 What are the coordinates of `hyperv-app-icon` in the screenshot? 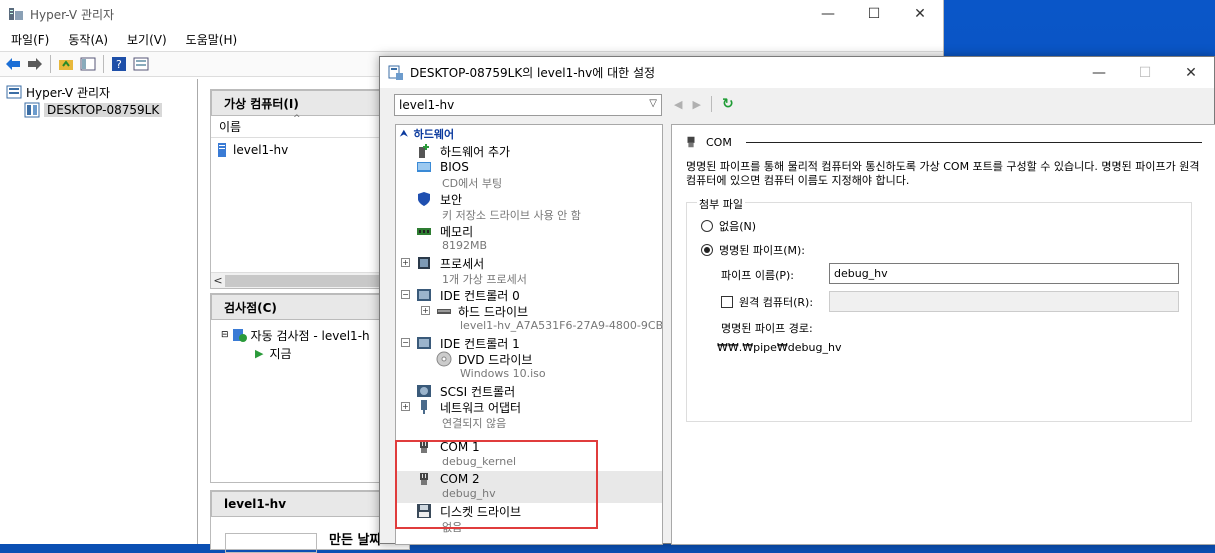 It's located at (16, 14).